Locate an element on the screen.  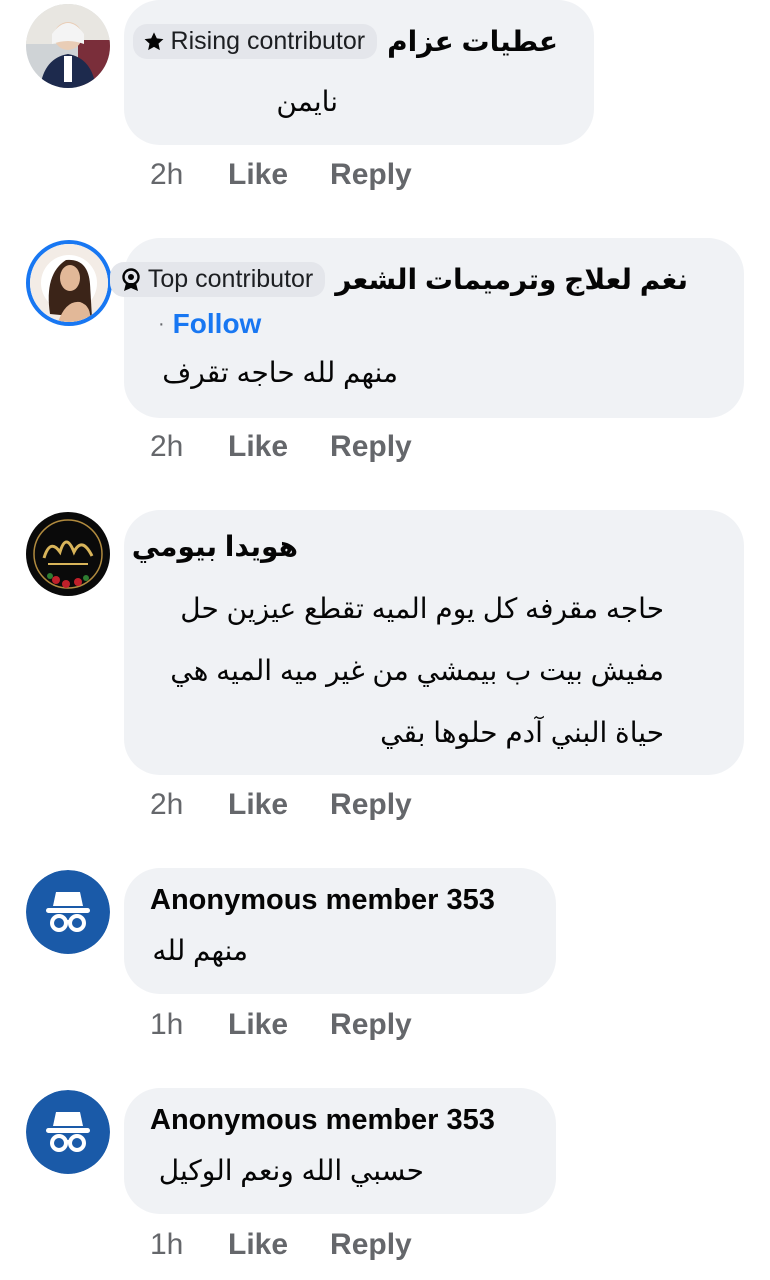
comment-text: منهم لله is located at coordinates (200, 951).